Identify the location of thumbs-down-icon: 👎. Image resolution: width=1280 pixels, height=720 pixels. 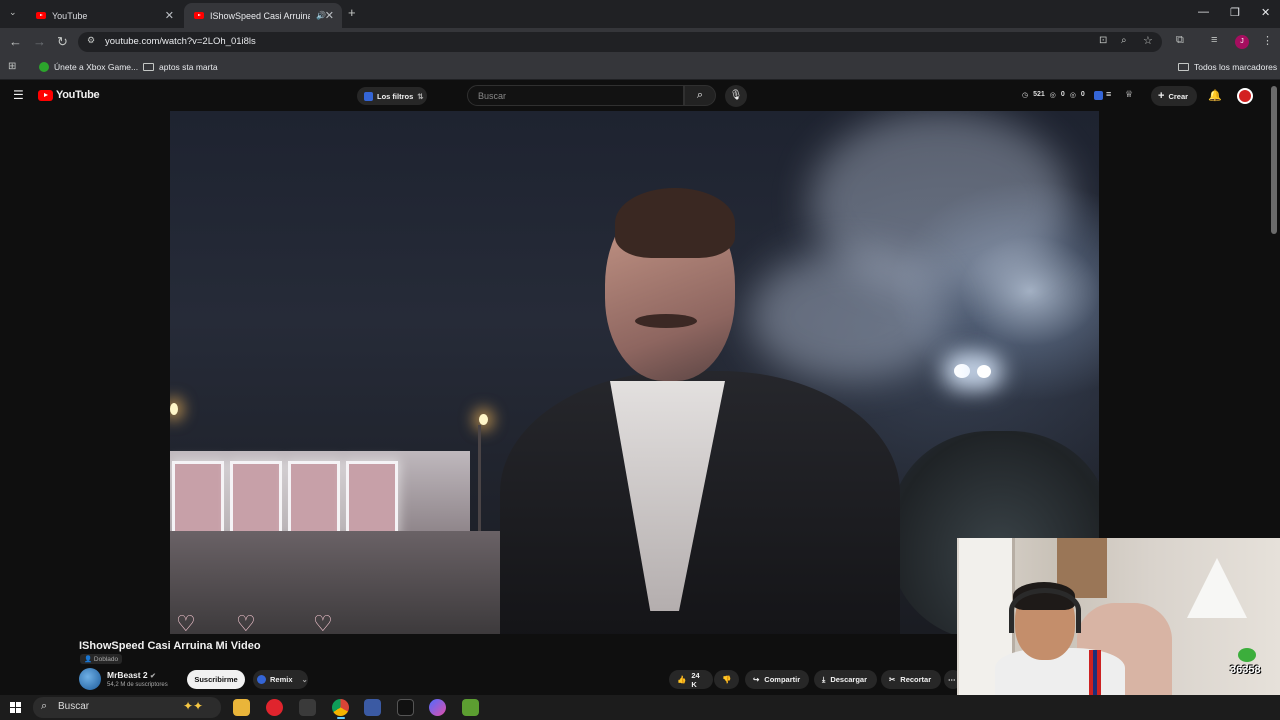
(727, 679).